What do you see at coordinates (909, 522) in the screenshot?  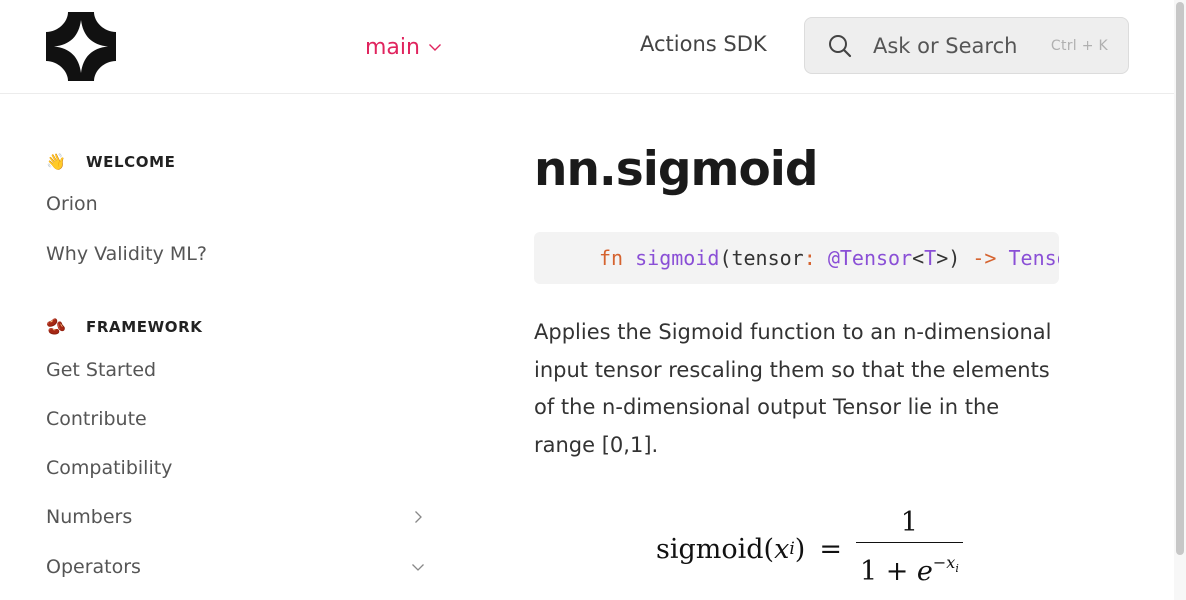 I see `formula-numerator: 1` at bounding box center [909, 522].